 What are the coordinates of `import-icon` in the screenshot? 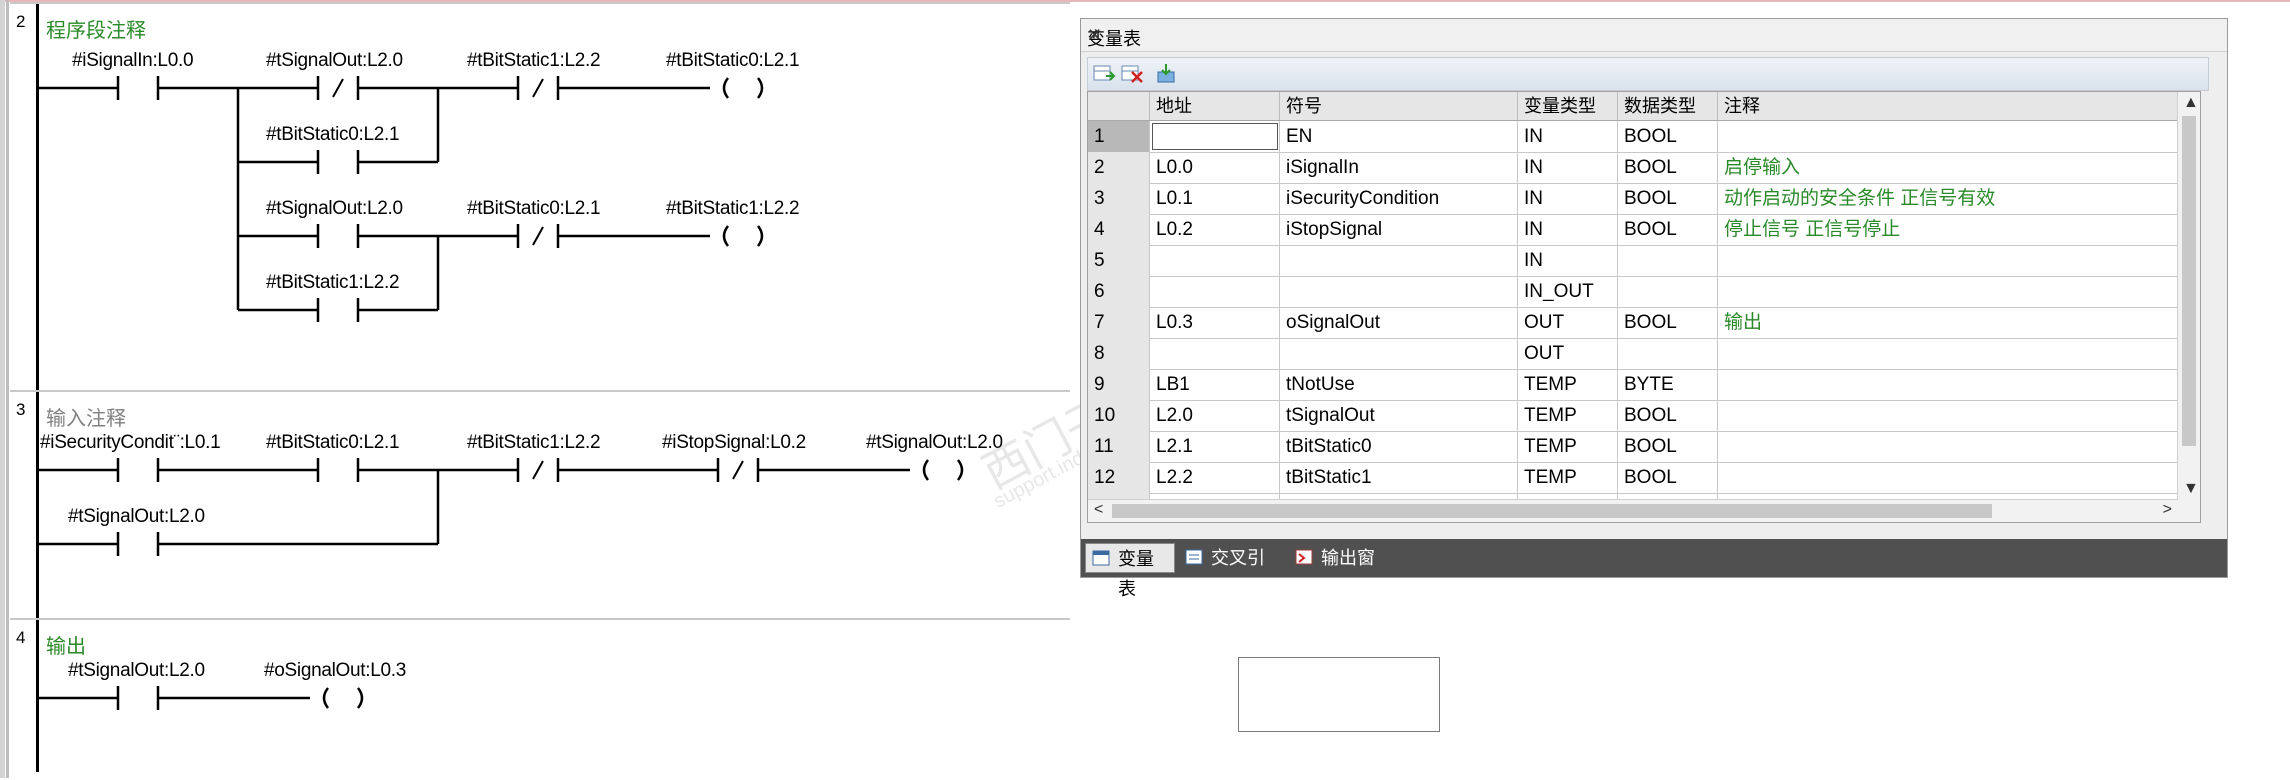 It's located at (1166, 73).